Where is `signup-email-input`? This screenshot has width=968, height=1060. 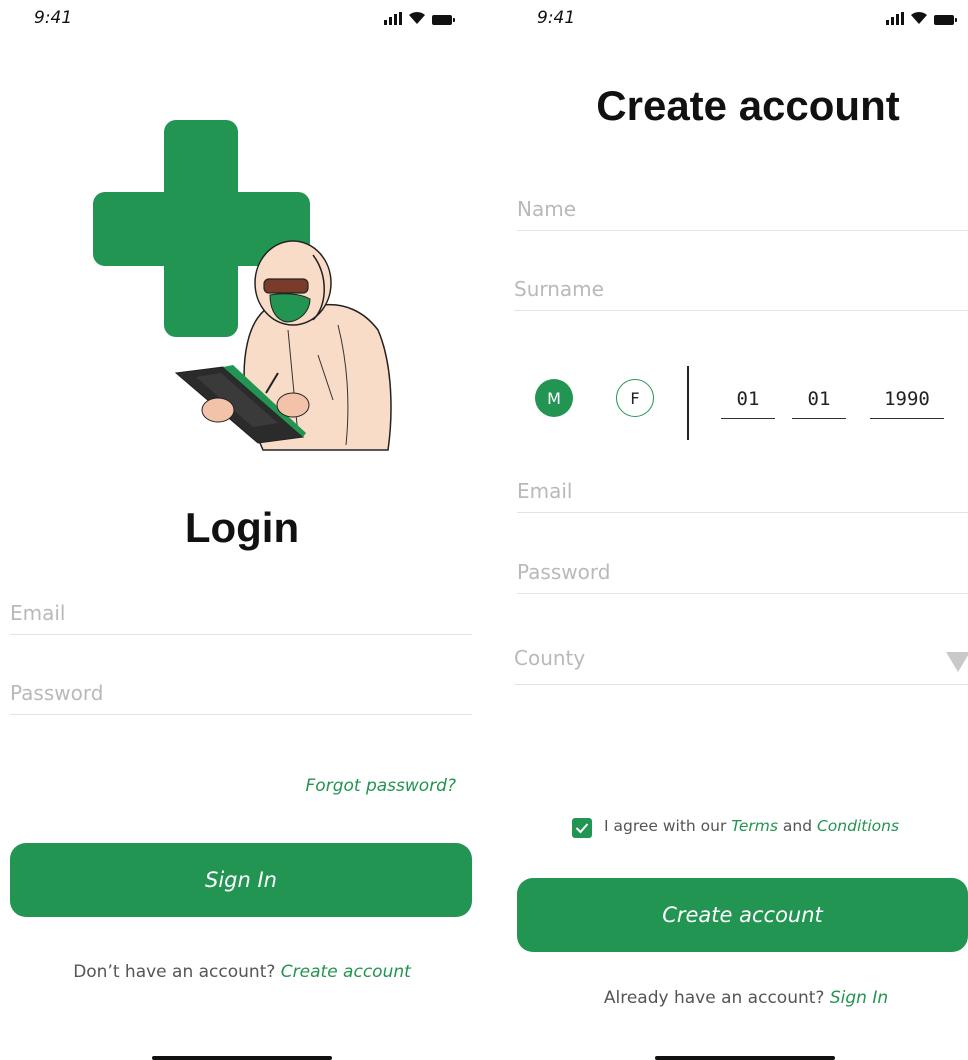
signup-email-input is located at coordinates (742, 491).